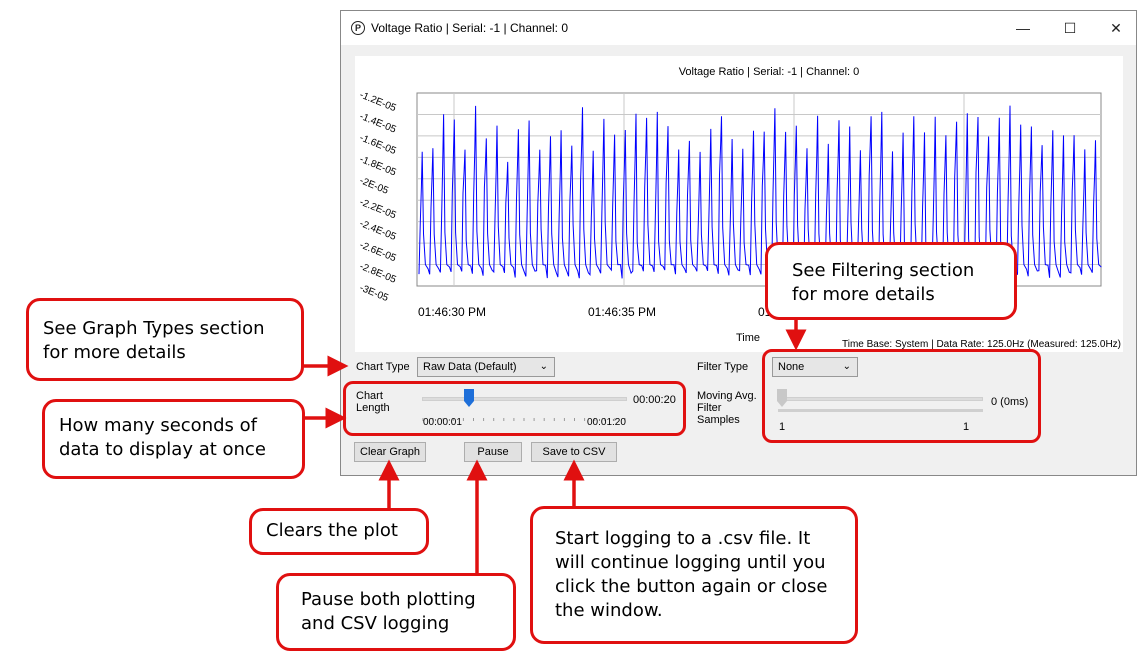 The width and height of the screenshot is (1140, 666). I want to click on pause-callout: Pause both plotting and CSV logging, so click(396, 612).